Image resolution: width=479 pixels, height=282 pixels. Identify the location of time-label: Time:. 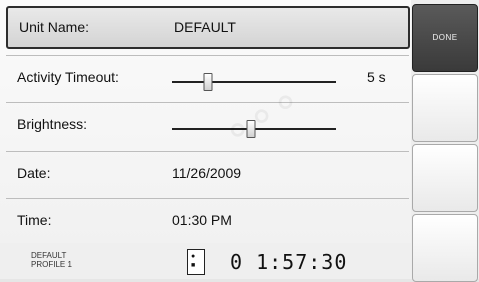
(34, 220).